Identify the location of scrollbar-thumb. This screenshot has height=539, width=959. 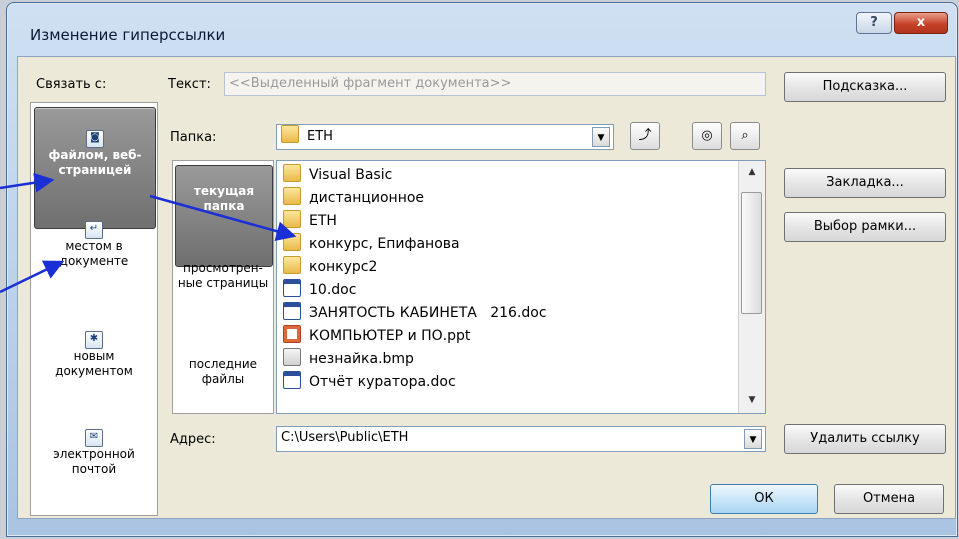
(751, 253).